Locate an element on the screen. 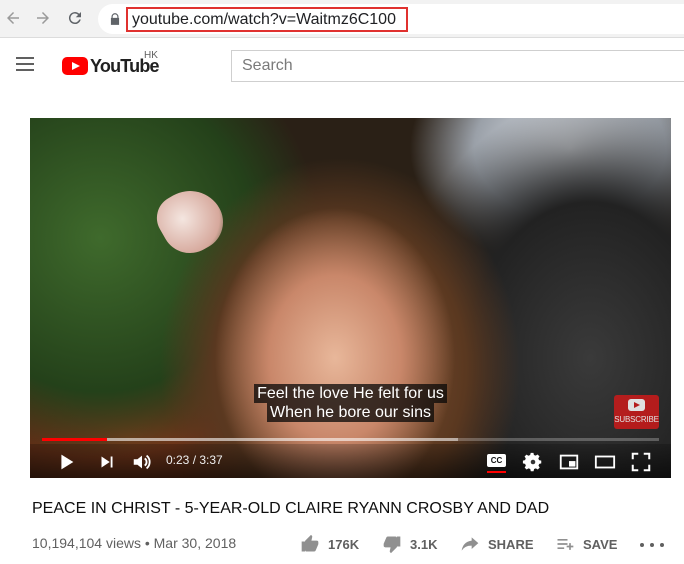  time-display: 0:23 / 3:37 is located at coordinates (194, 460).